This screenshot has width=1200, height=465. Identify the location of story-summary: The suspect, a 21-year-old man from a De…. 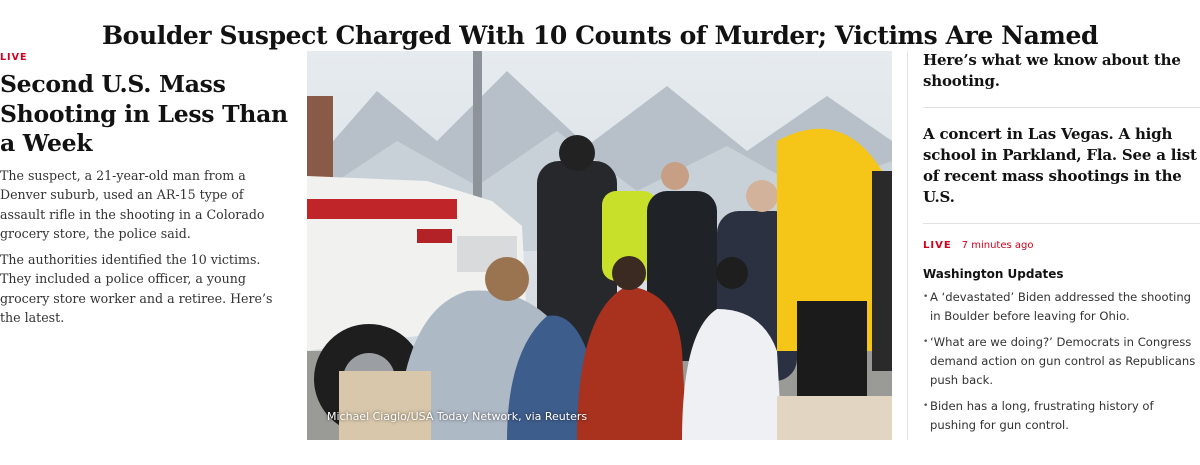
(146, 205).